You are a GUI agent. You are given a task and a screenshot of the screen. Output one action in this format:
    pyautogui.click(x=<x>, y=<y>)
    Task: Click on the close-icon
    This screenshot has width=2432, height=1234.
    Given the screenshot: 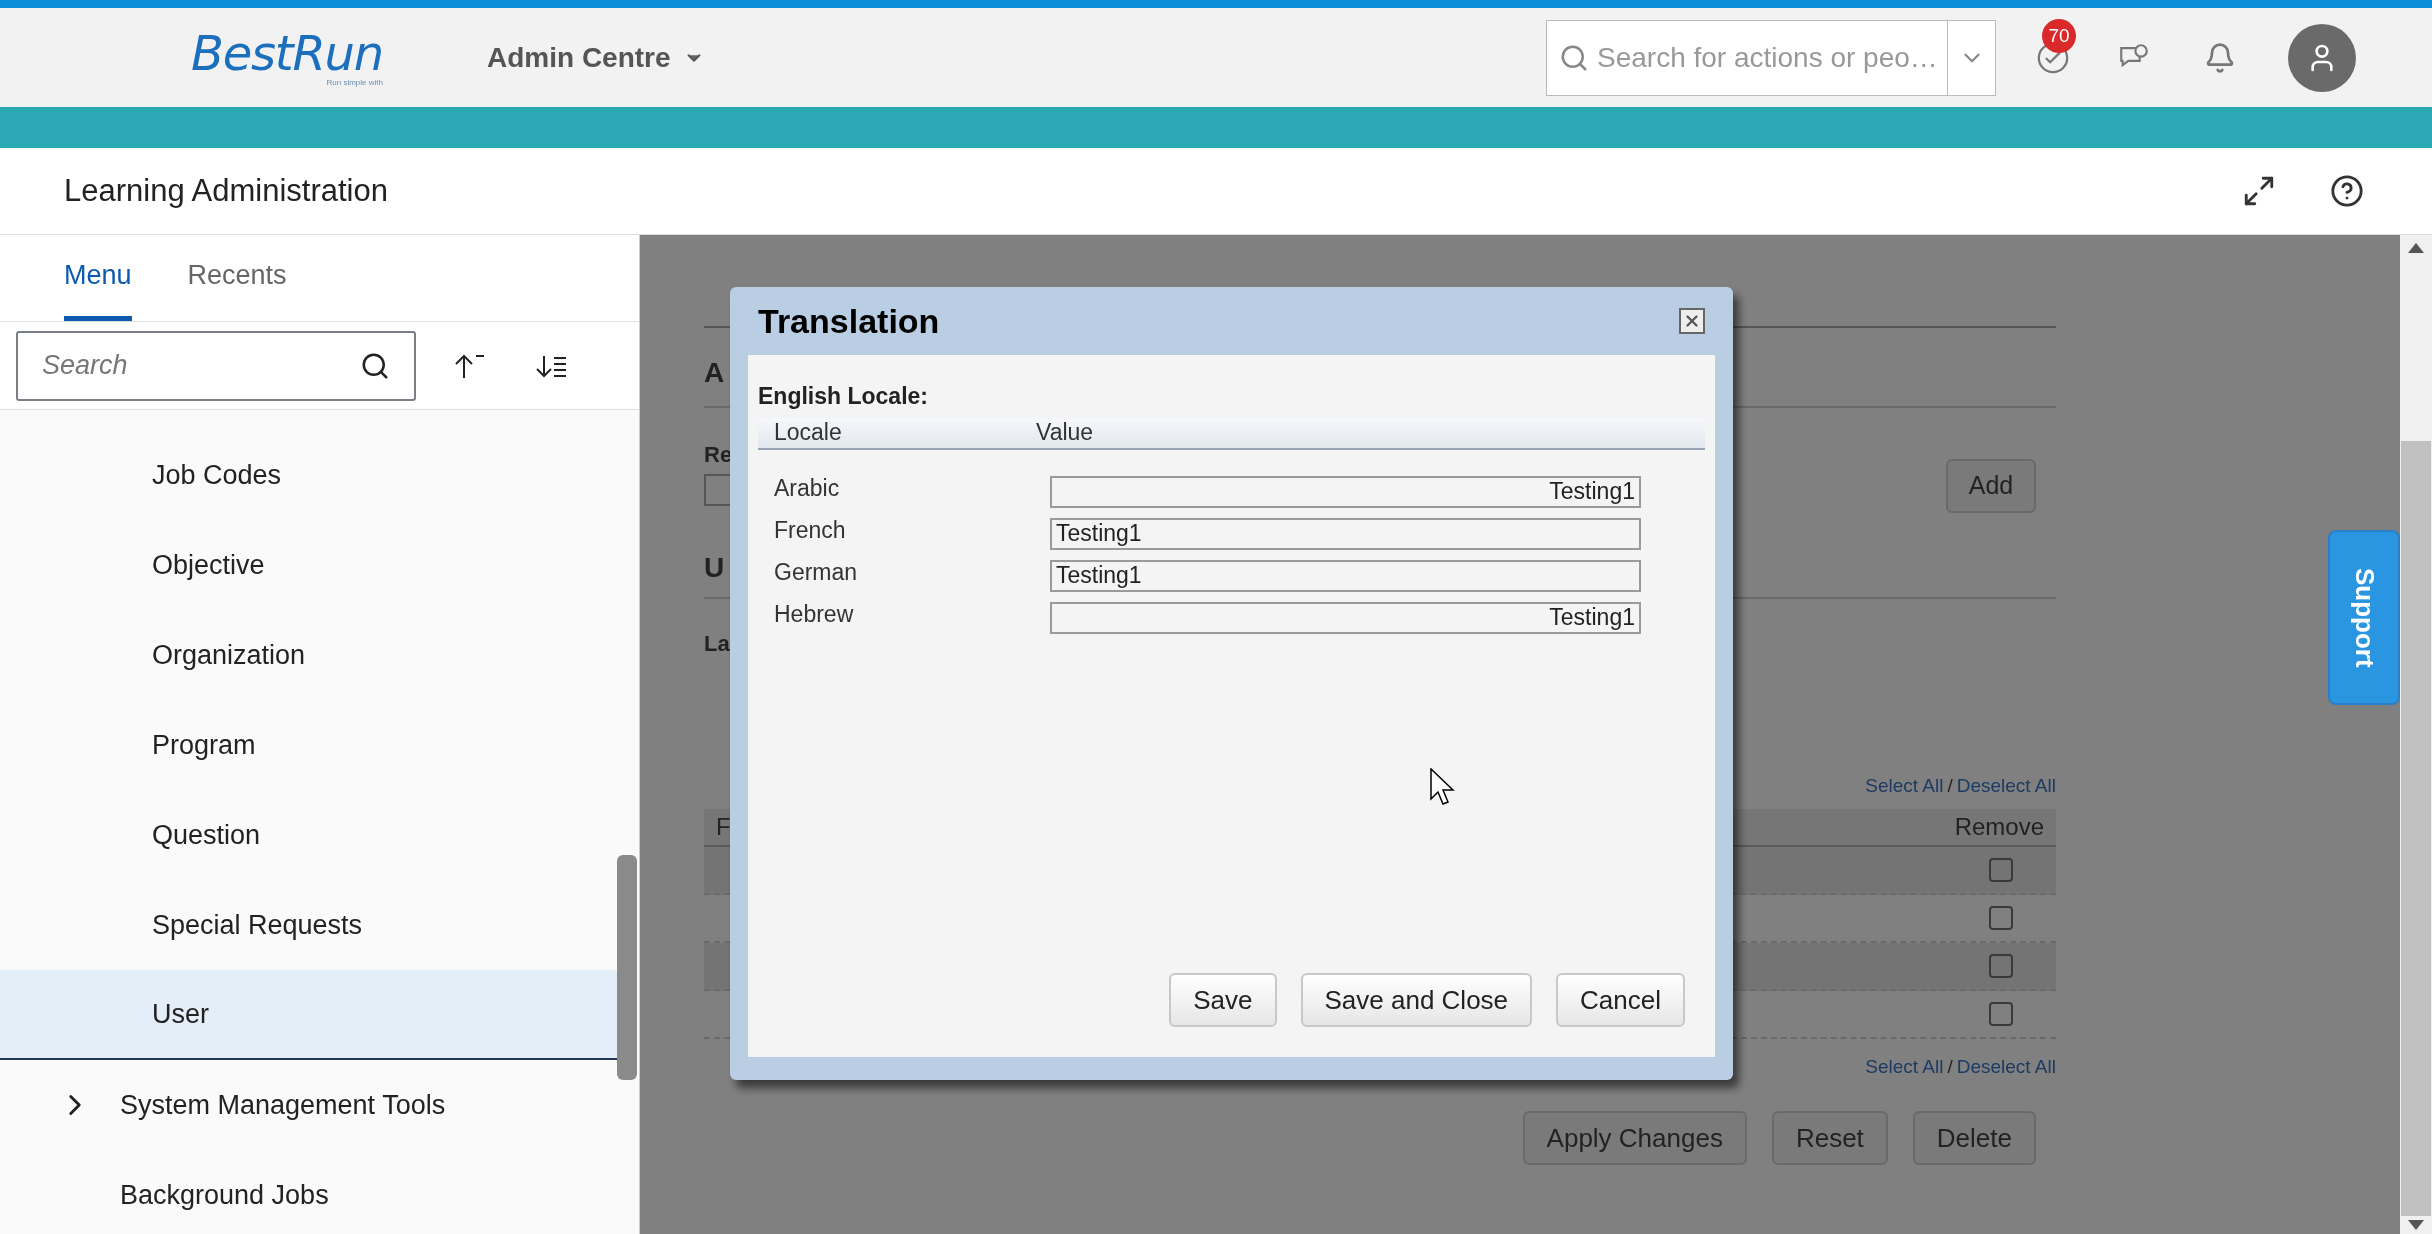 What is the action you would take?
    pyautogui.click(x=1692, y=321)
    